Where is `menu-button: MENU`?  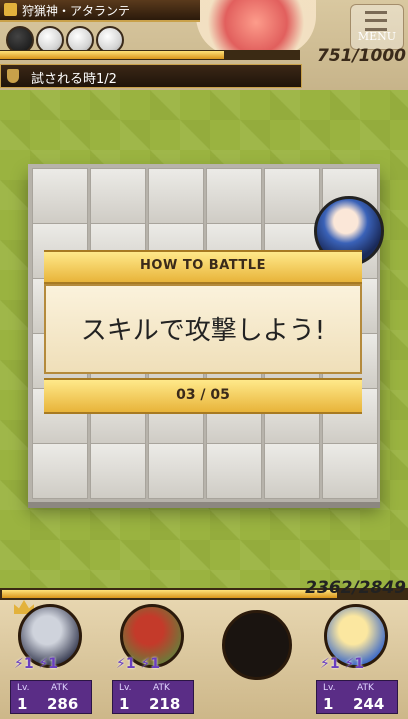
menu-button: MENU is located at coordinates (377, 27).